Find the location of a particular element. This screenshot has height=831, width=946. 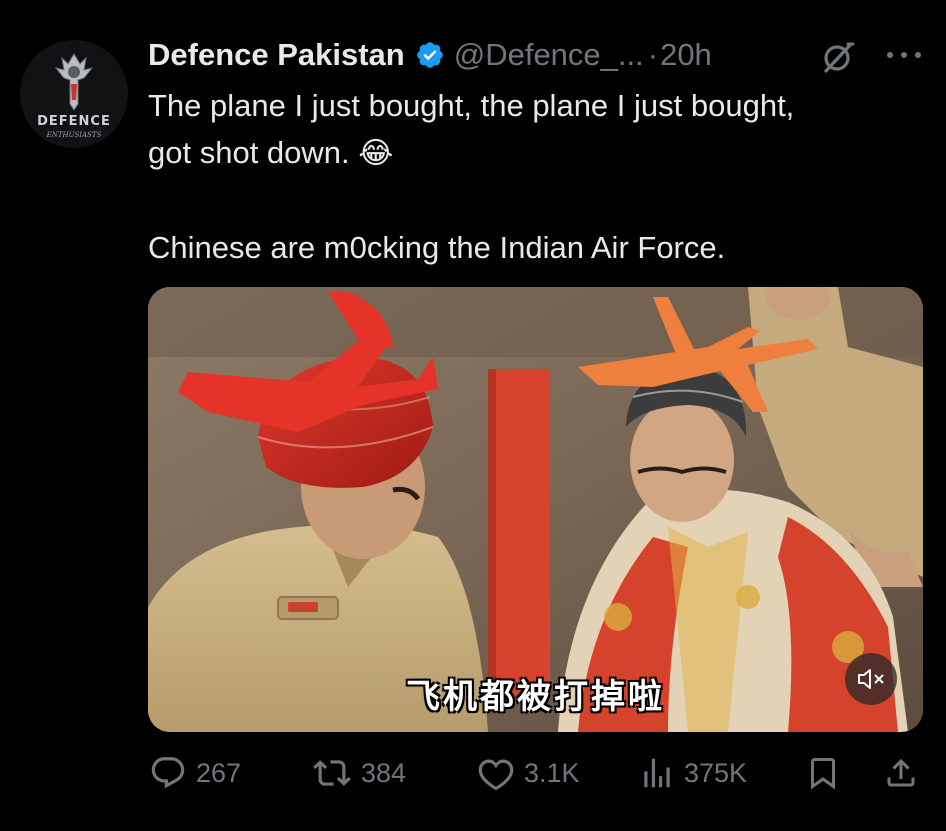

share-button is located at coordinates (901, 773).